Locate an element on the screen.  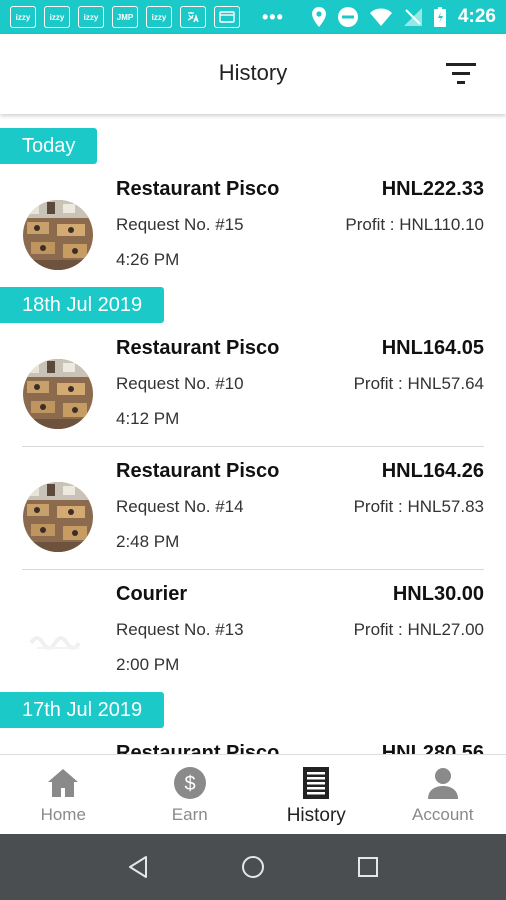
courier-logo-thumbnail is located at coordinates (58, 640).